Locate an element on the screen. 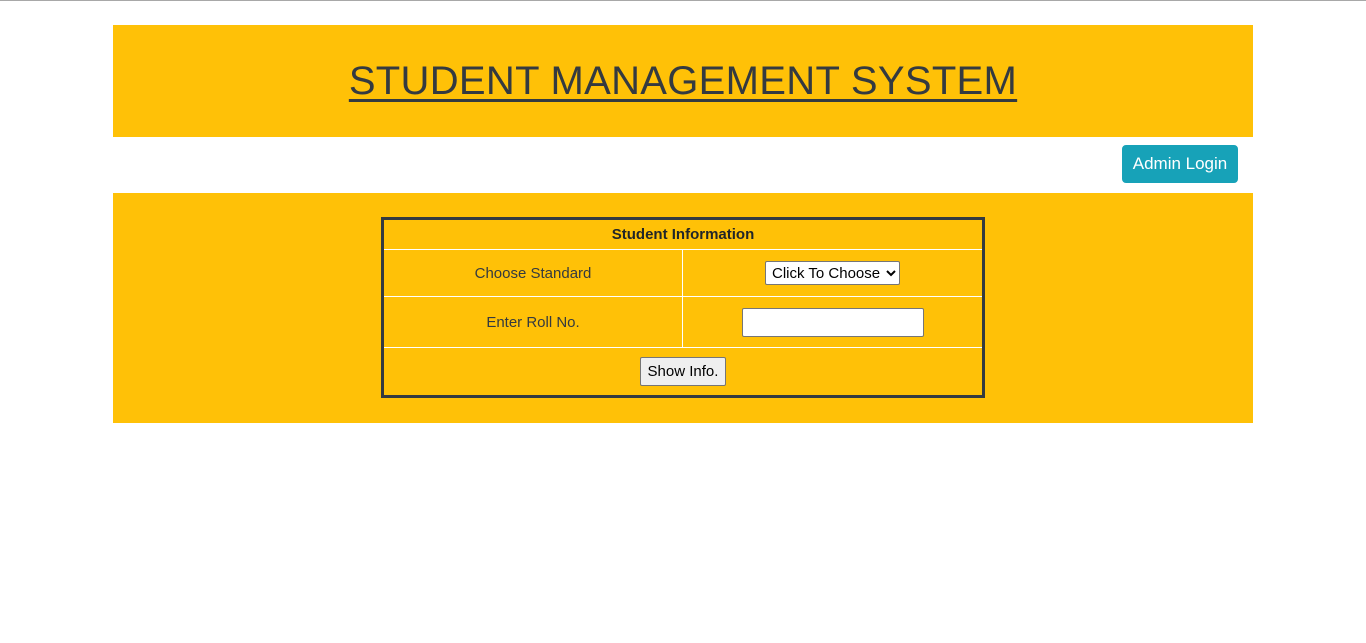 The width and height of the screenshot is (1366, 643). admin-login-button: Admin Login is located at coordinates (1180, 164).